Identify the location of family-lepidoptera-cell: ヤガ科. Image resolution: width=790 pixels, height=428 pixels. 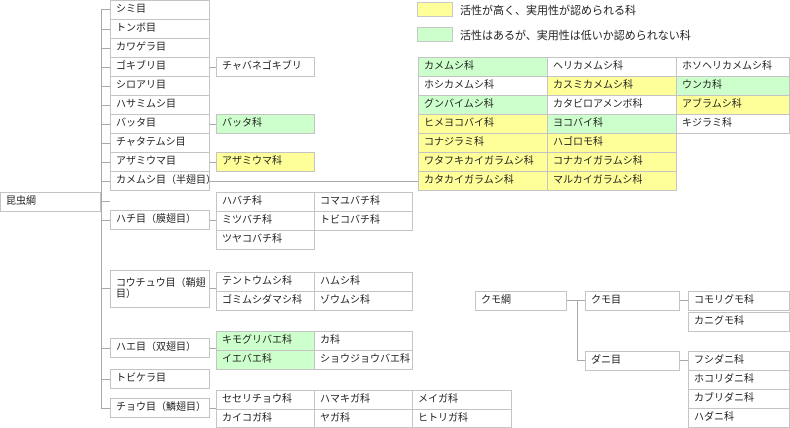
(363, 418).